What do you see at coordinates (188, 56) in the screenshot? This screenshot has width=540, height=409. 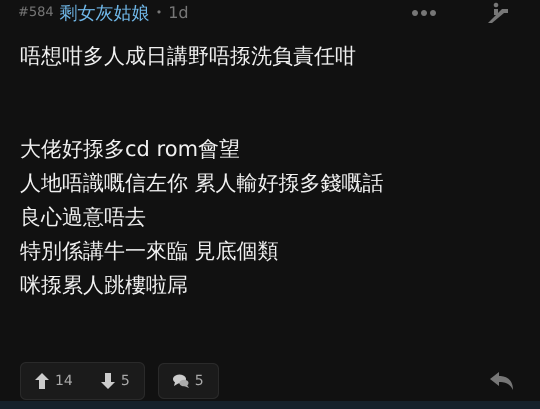 I see `post-text-line: 唔想咁多人成日講野唔揼洗負責任咁` at bounding box center [188, 56].